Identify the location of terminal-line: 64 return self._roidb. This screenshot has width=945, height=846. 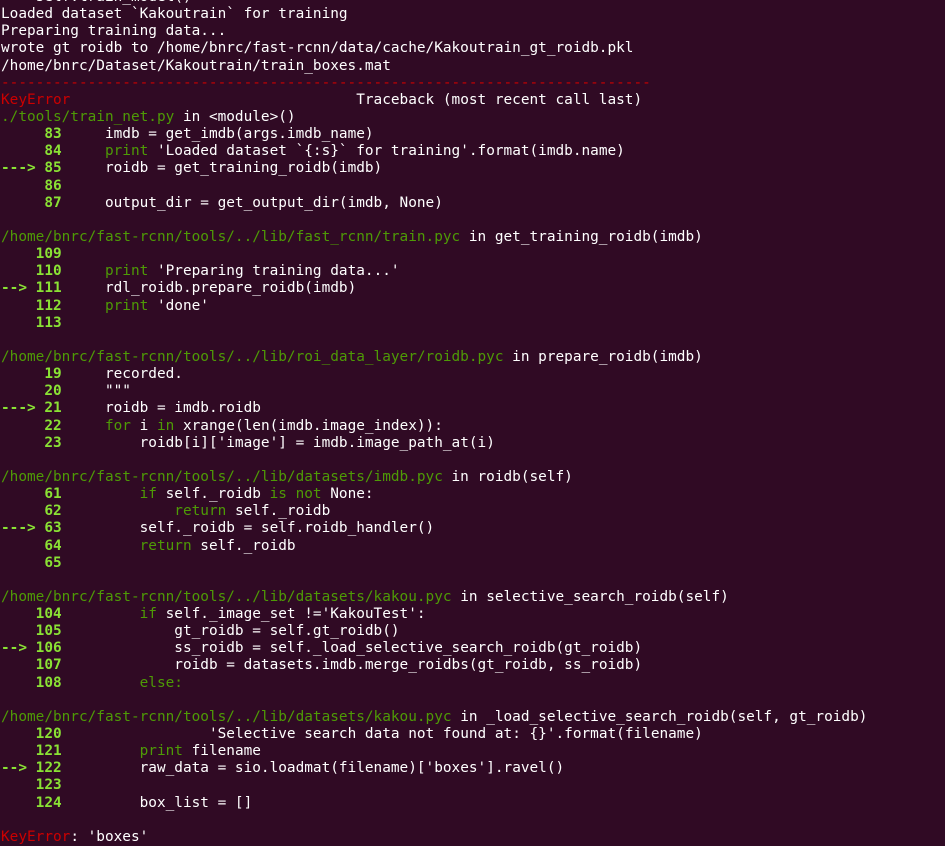
(473, 546).